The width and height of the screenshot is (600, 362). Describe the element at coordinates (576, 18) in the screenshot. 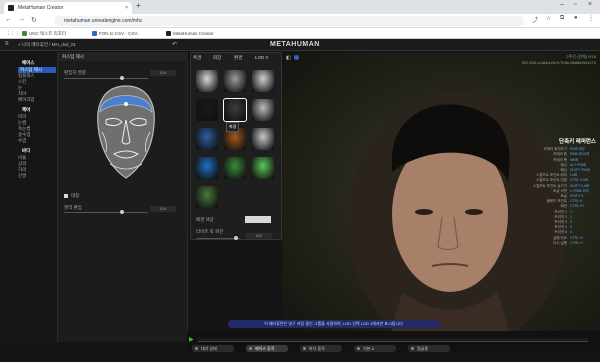

I see `profile-icon: ●` at that location.